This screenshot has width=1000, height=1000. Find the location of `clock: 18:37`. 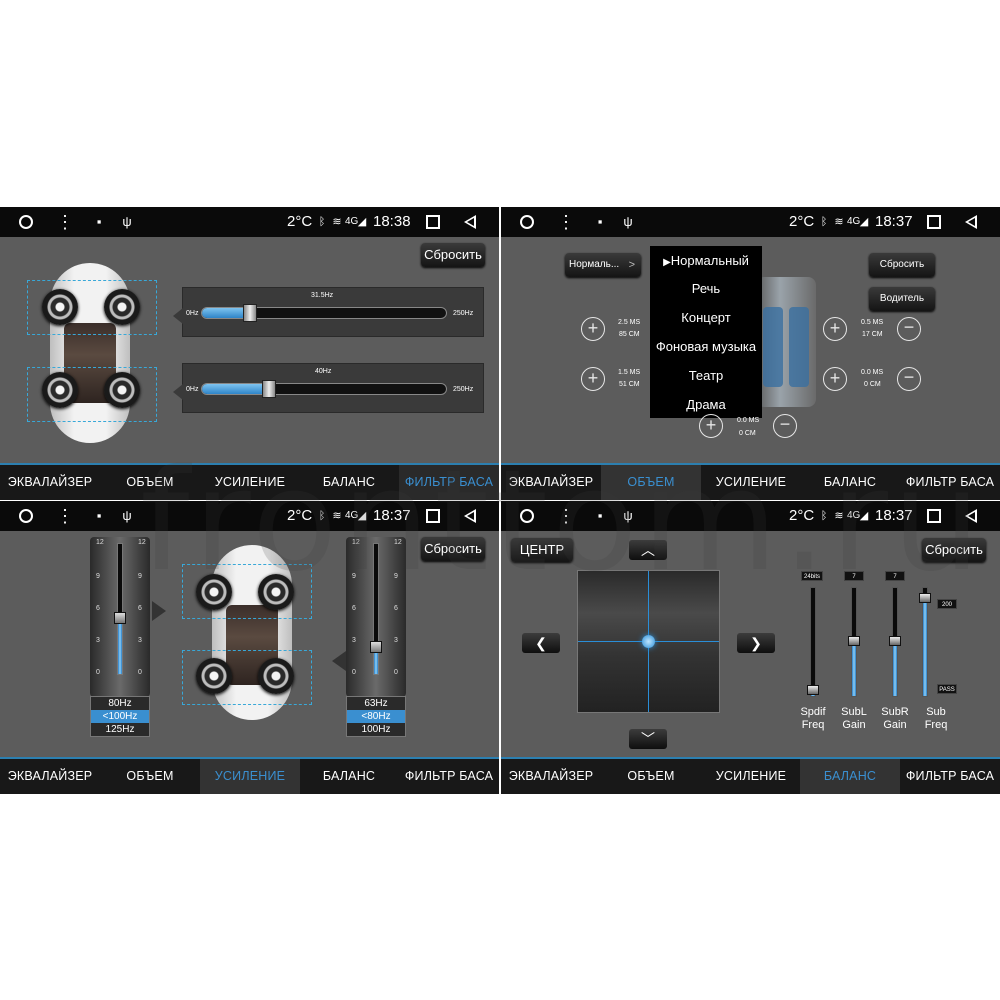

clock: 18:37 is located at coordinates (894, 515).